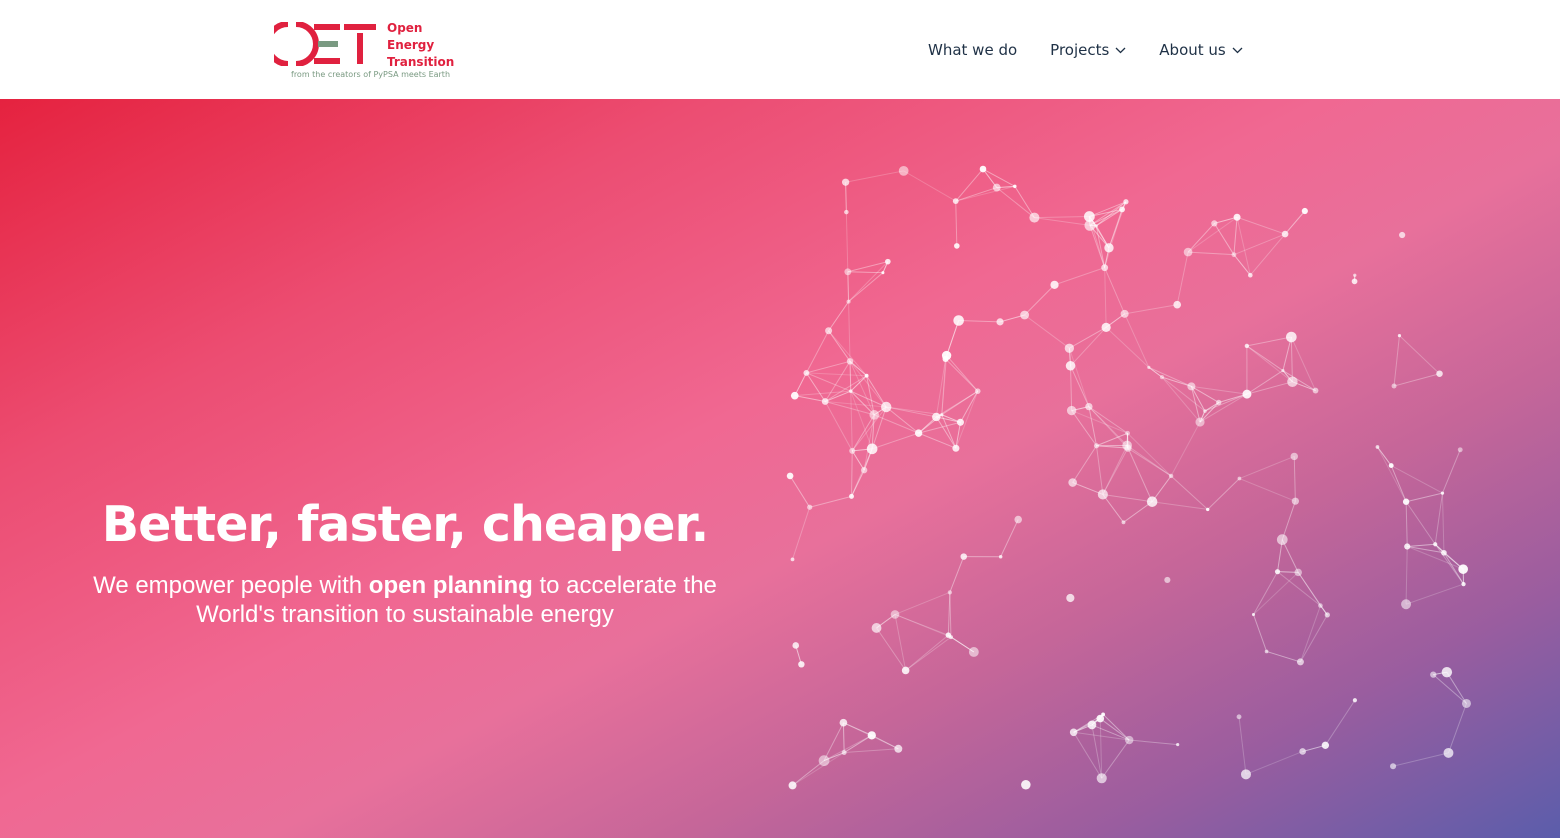 The height and width of the screenshot is (838, 1560). I want to click on nav-item-projects: Projects, so click(1088, 50).